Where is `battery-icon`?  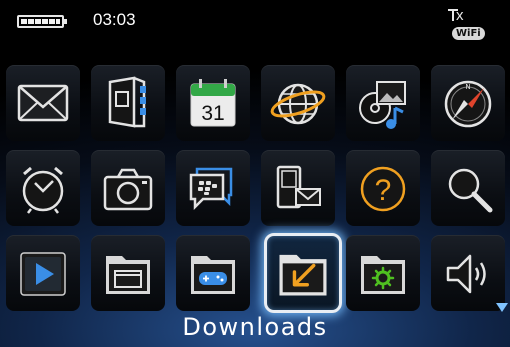 battery-icon is located at coordinates (42, 21).